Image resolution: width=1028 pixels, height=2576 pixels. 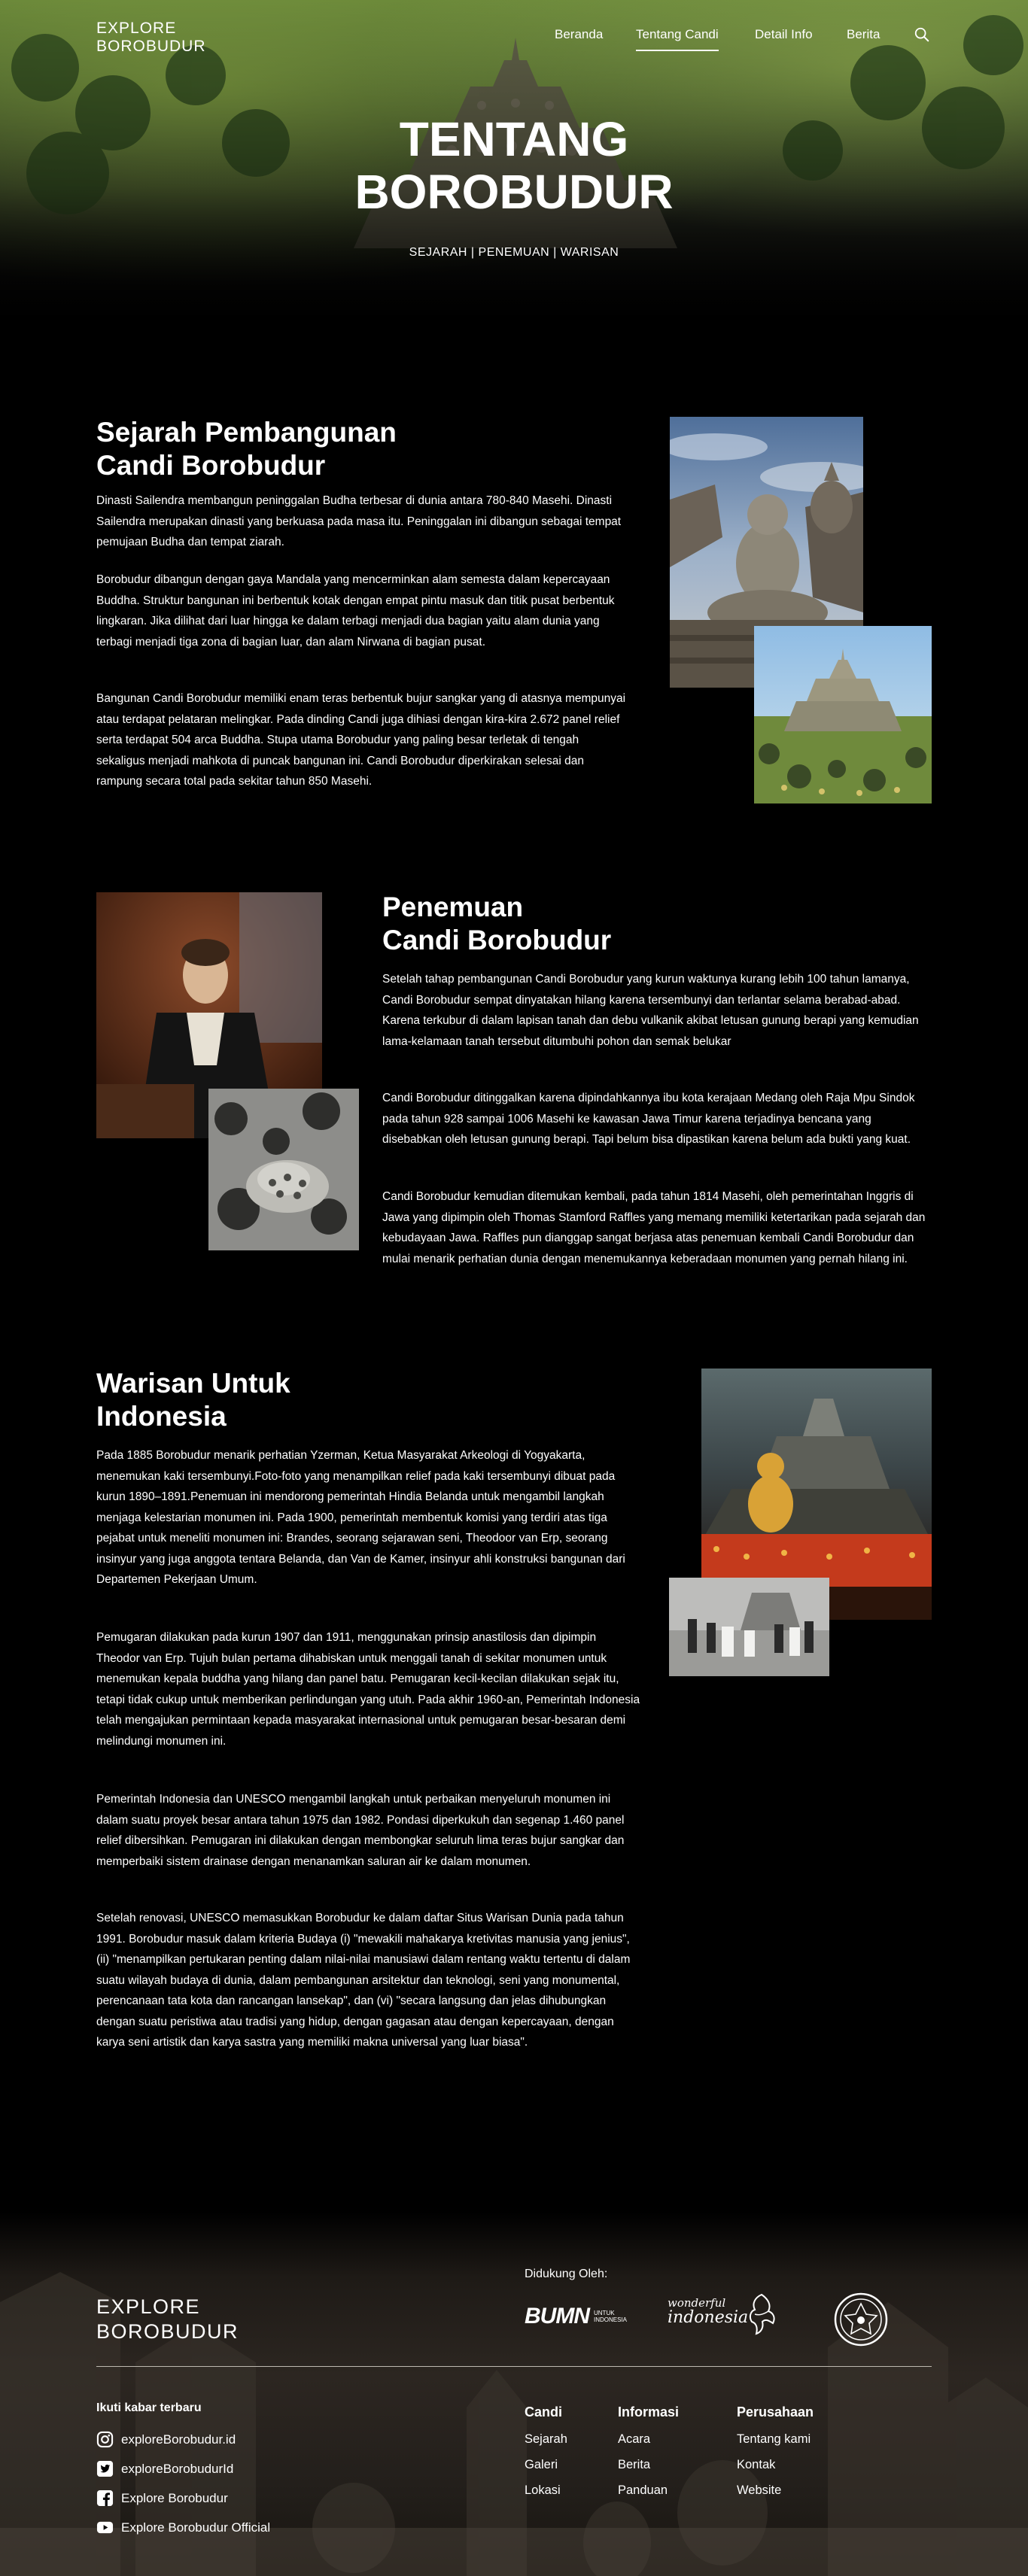 I want to click on footer-col-informasi-title: Informasi, so click(x=649, y=2412).